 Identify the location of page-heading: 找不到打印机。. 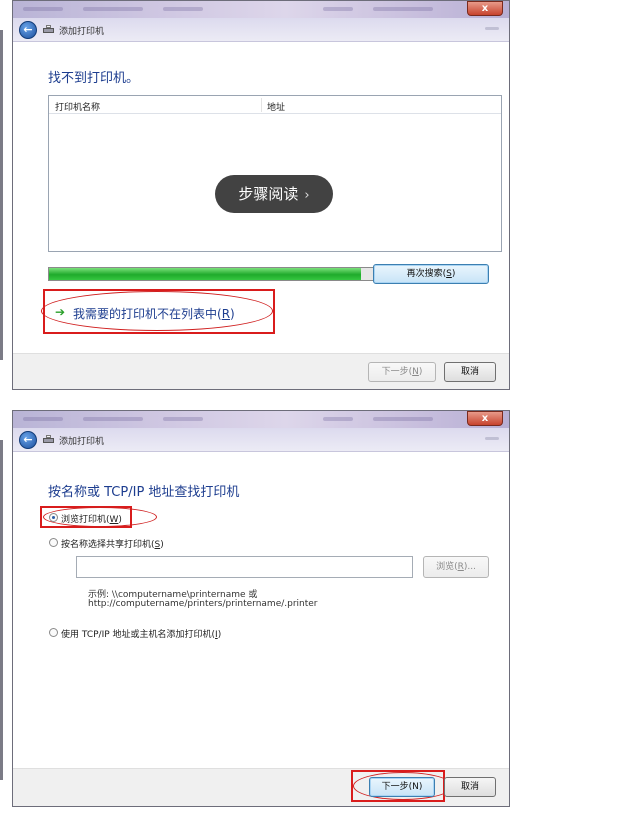
(94, 78).